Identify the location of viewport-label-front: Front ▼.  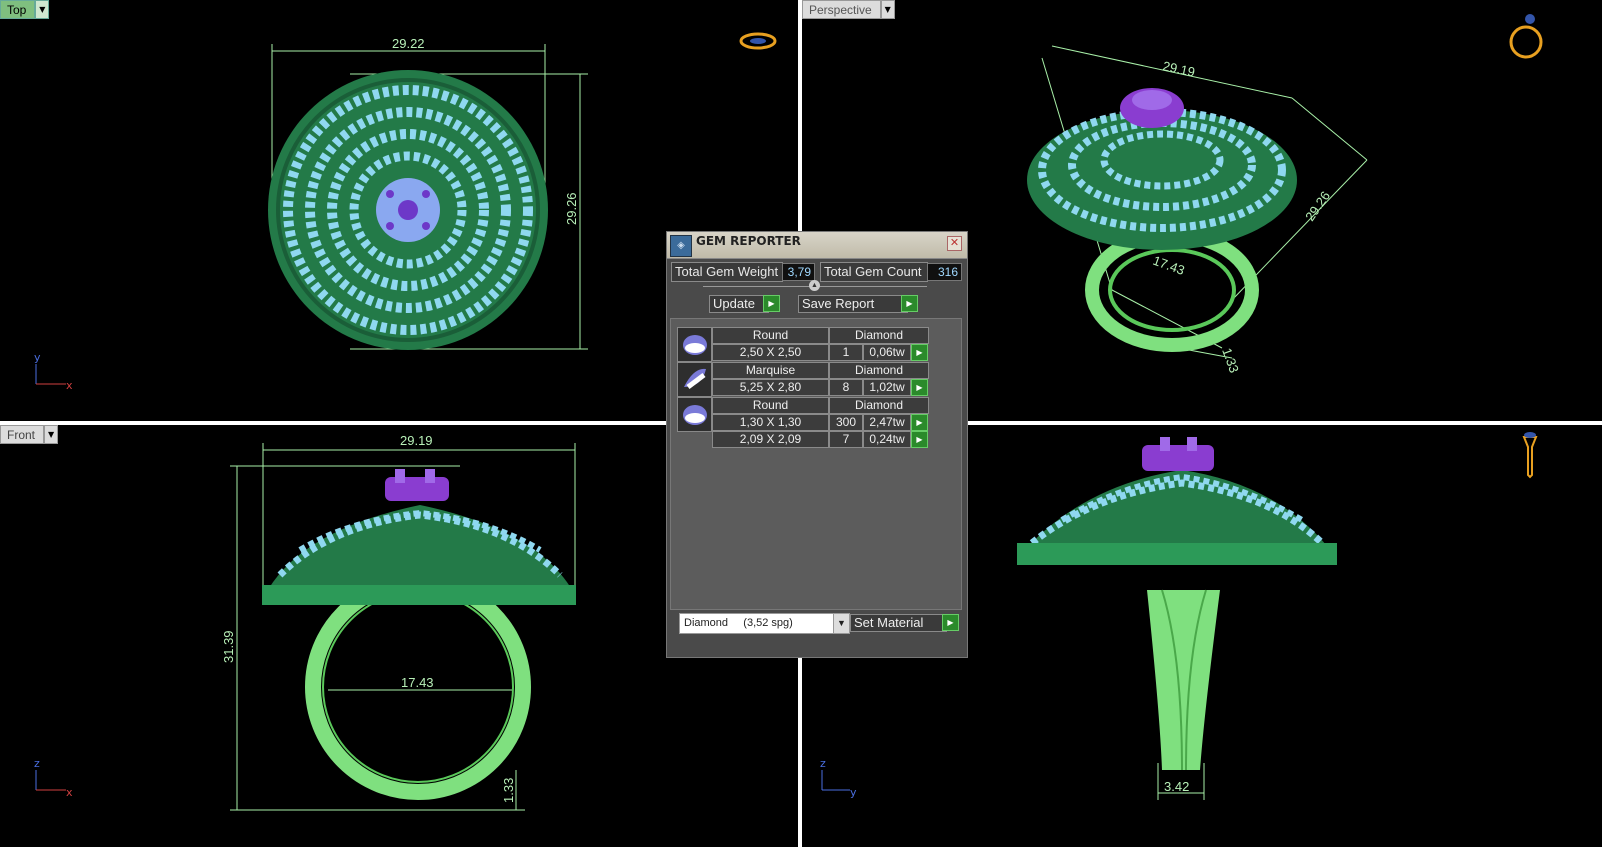
(29, 434).